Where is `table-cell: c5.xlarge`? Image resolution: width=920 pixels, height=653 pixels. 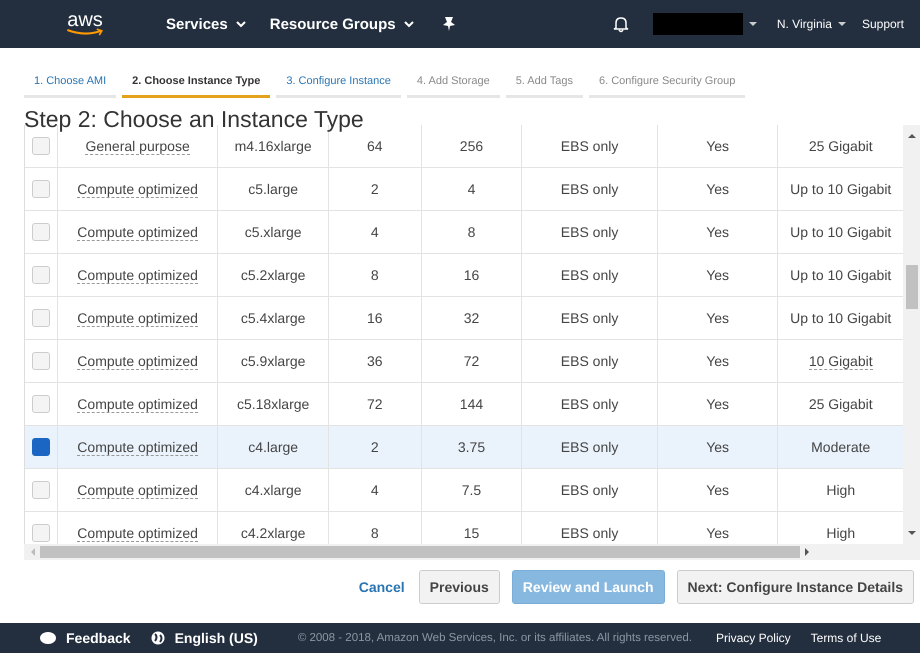
table-cell: c5.xlarge is located at coordinates (273, 232).